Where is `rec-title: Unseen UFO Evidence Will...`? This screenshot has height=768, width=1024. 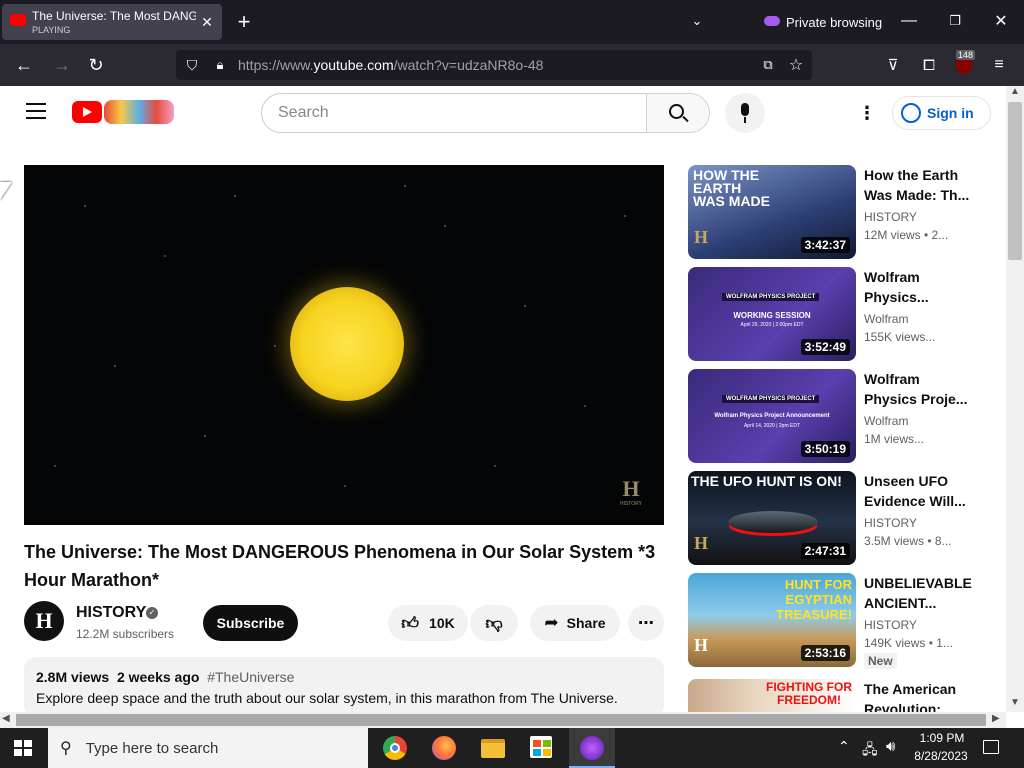
rec-title: Unseen UFO Evidence Will... is located at coordinates (919, 491).